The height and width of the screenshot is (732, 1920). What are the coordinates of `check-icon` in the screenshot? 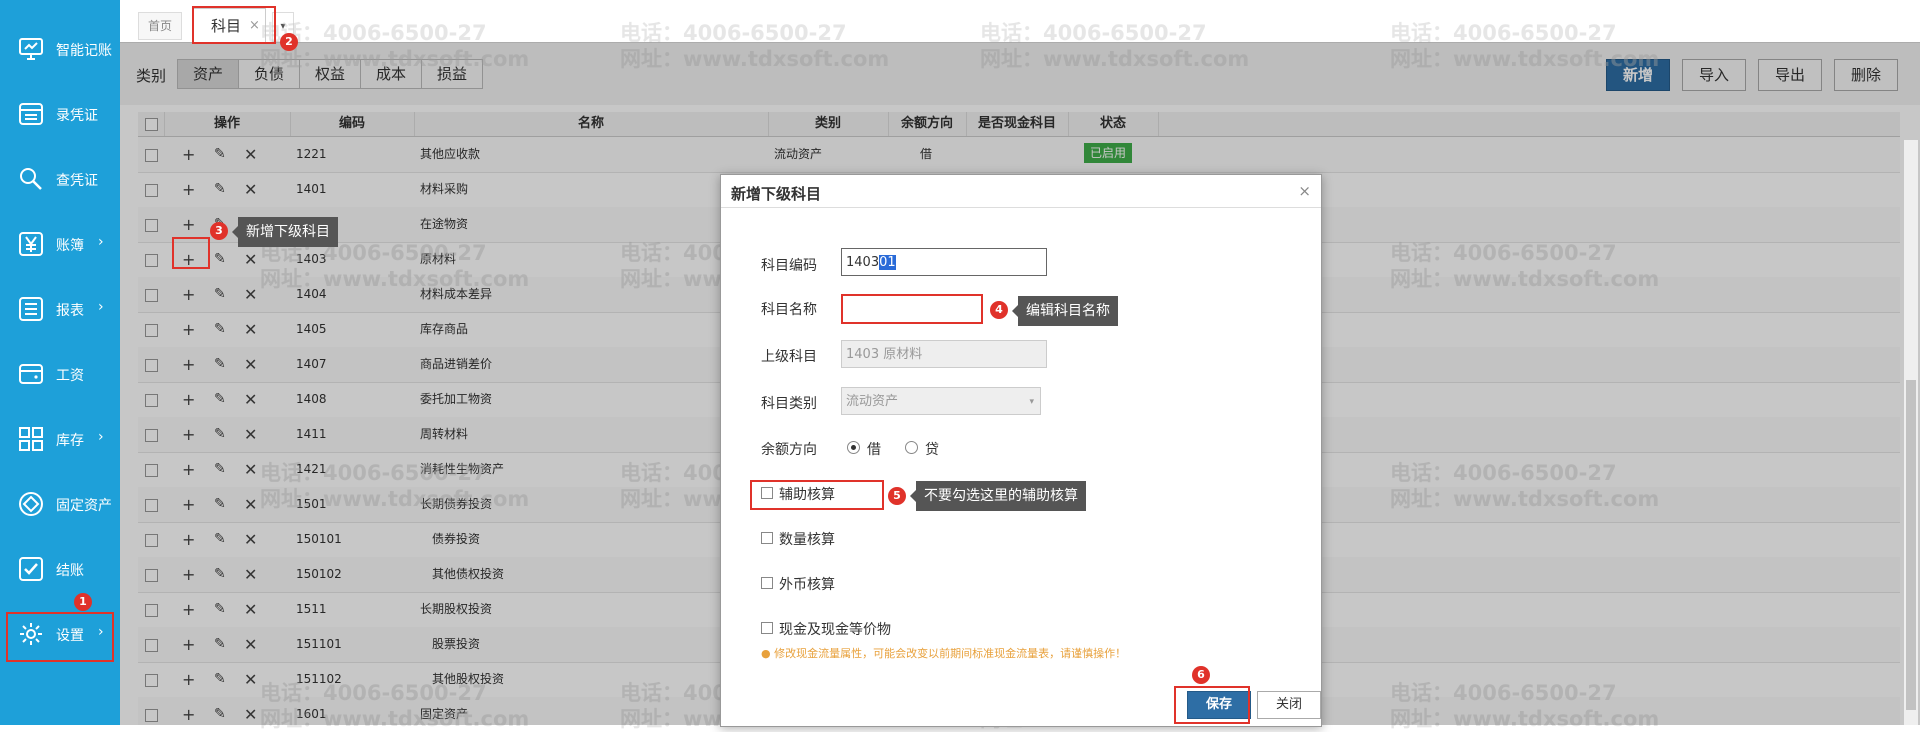 It's located at (31, 569).